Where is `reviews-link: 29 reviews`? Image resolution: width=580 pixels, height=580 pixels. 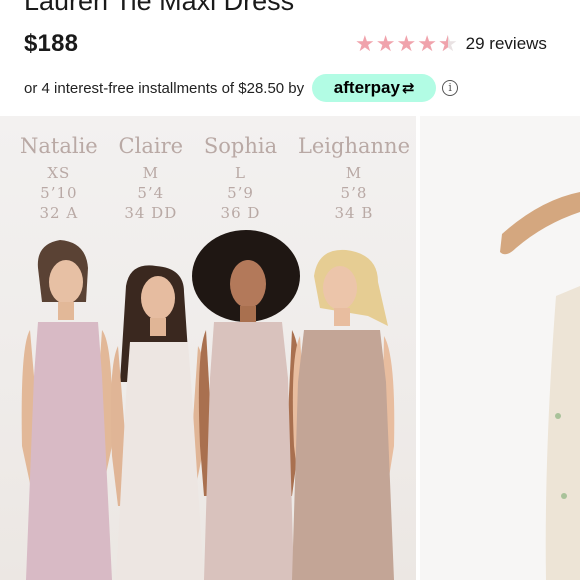
reviews-link: 29 reviews is located at coordinates (506, 44).